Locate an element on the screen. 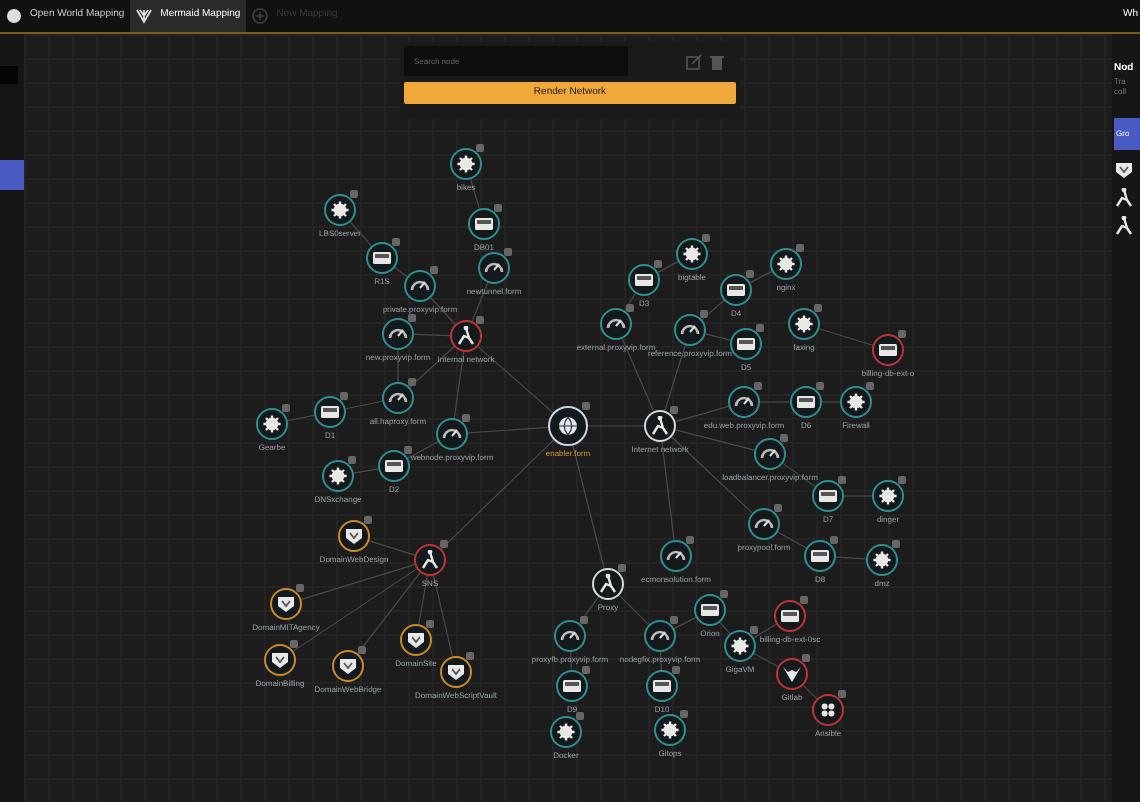 The width and height of the screenshot is (1140, 802). fox-icon is located at coordinates (792, 674).